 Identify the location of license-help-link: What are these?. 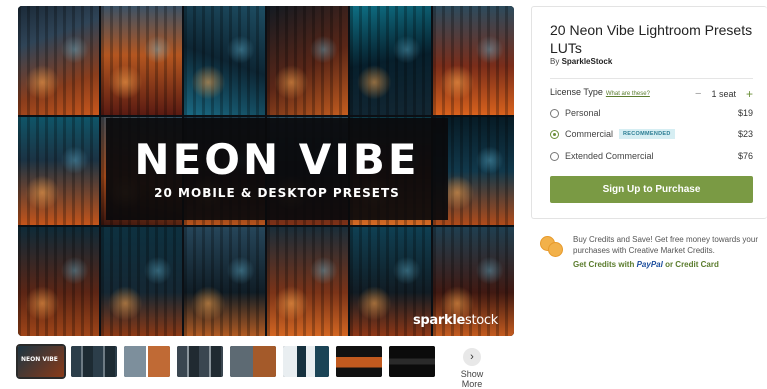
(628, 94).